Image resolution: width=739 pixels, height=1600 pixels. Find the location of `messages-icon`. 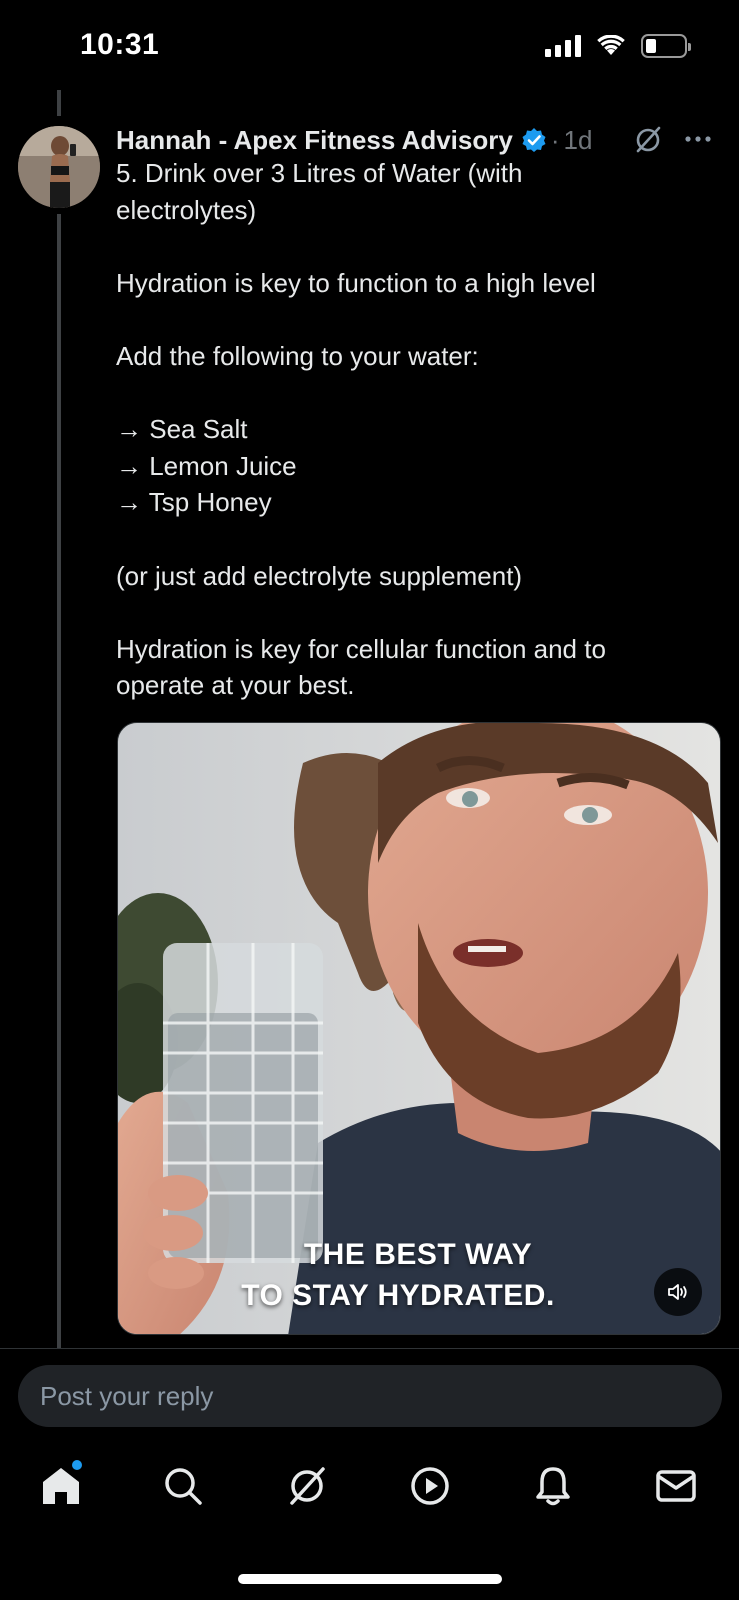

messages-icon is located at coordinates (676, 1486).